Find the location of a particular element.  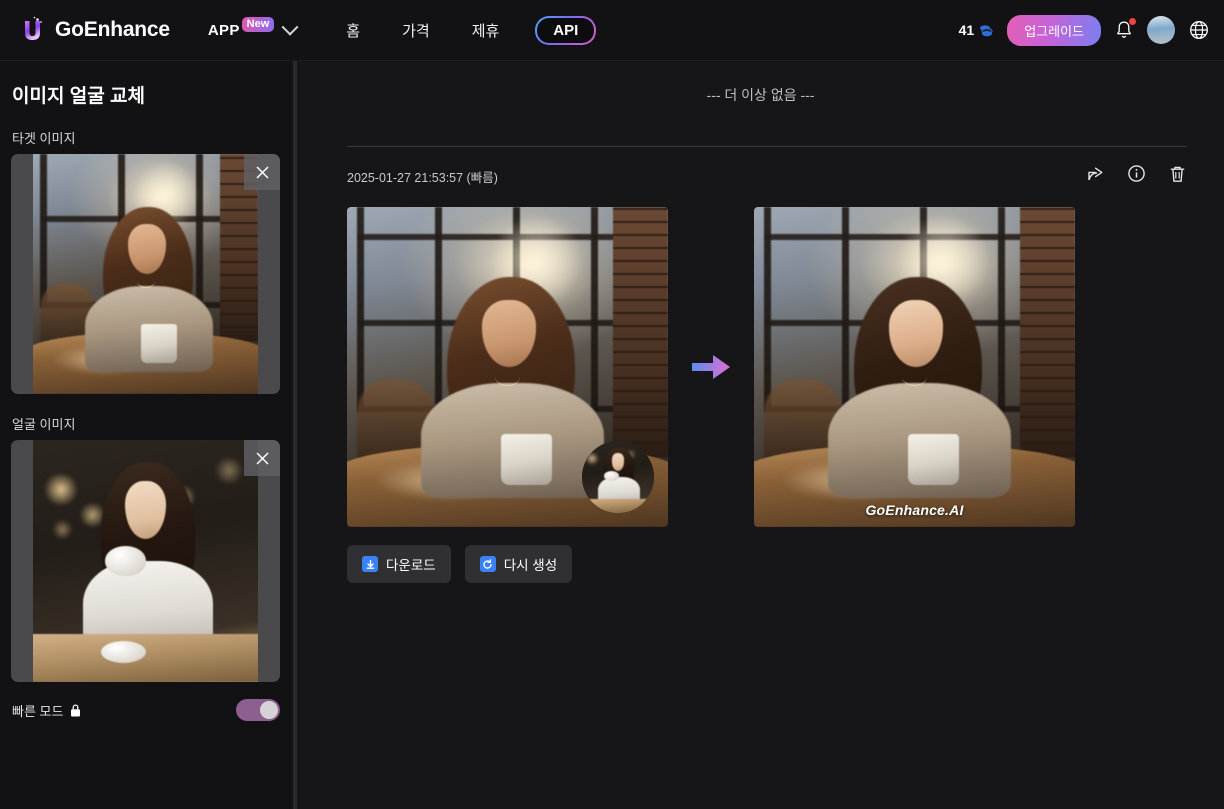

regenerate-icon is located at coordinates (487, 564).